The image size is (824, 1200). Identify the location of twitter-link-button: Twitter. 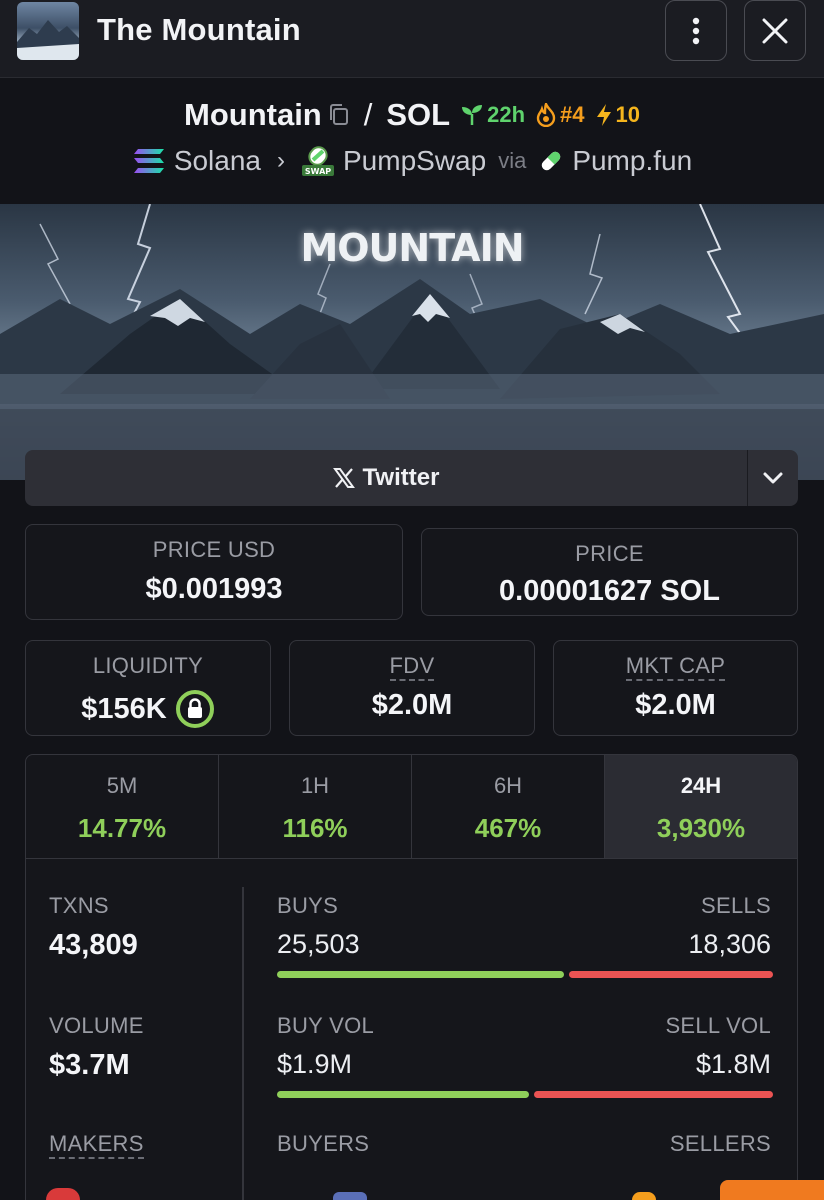
(386, 478).